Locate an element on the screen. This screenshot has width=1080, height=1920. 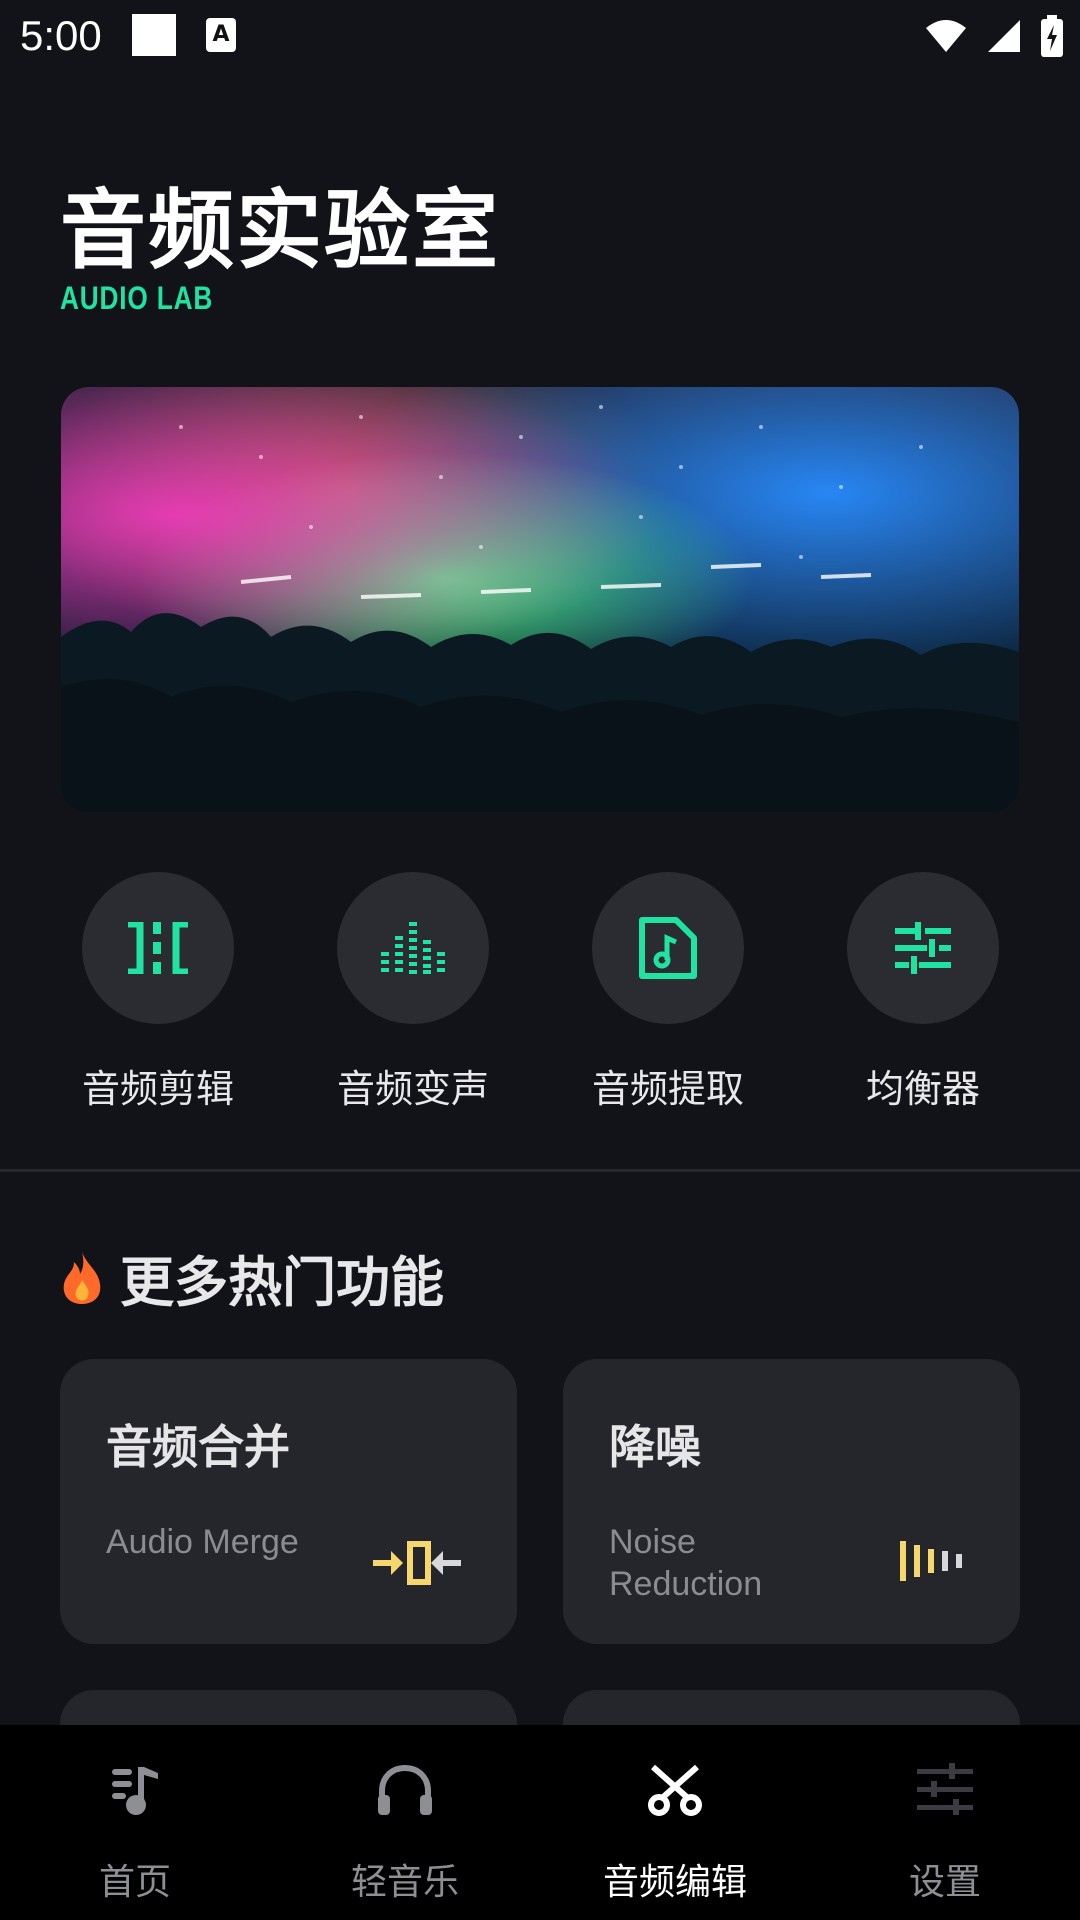
page-title: 音频实验室 is located at coordinates (280, 231).